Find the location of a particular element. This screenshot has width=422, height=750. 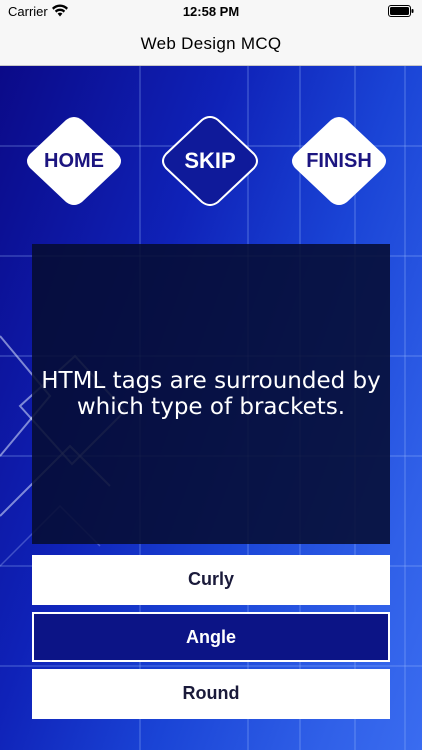

finish-button: FINISH is located at coordinates (339, 161).